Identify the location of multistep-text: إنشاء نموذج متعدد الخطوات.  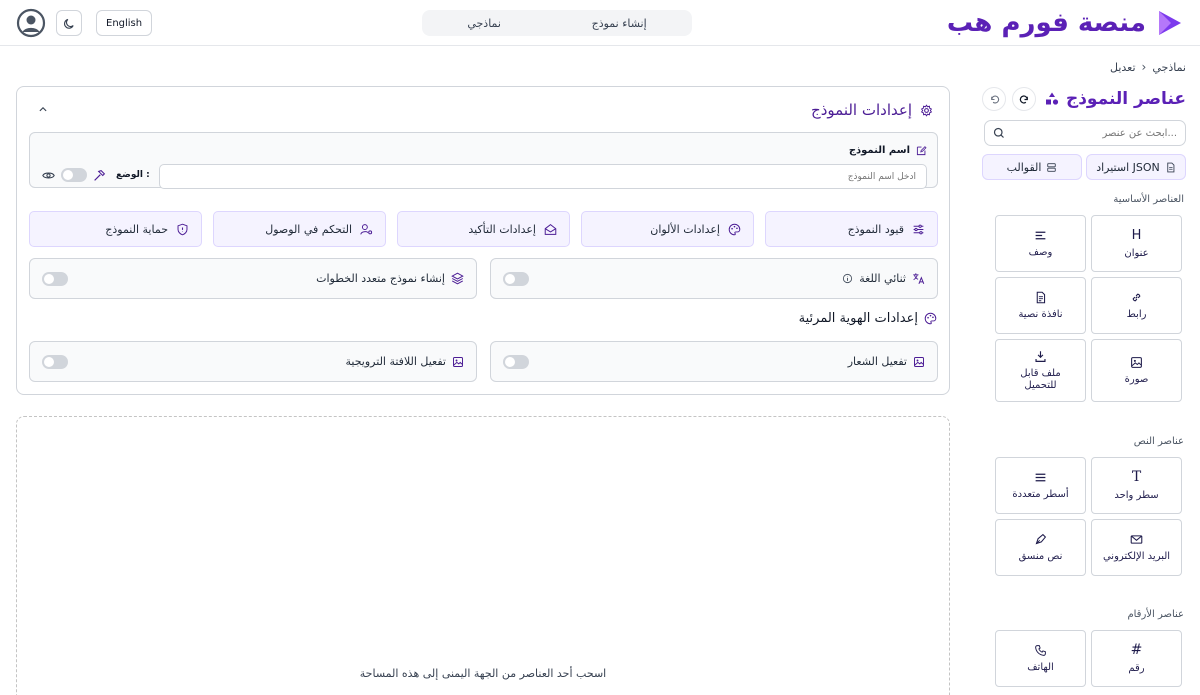
(380, 278).